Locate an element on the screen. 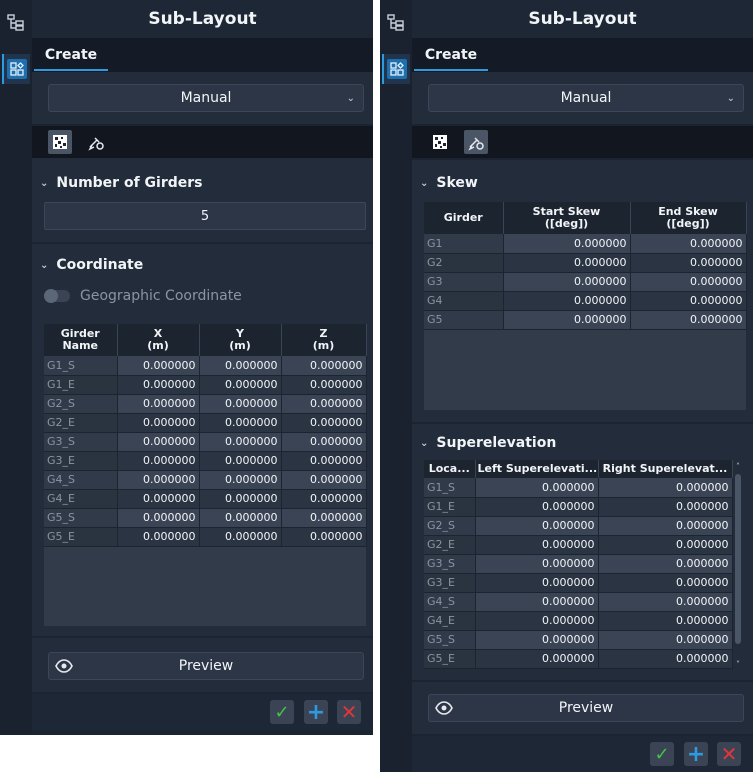  column-header: Girder is located at coordinates (464, 218).